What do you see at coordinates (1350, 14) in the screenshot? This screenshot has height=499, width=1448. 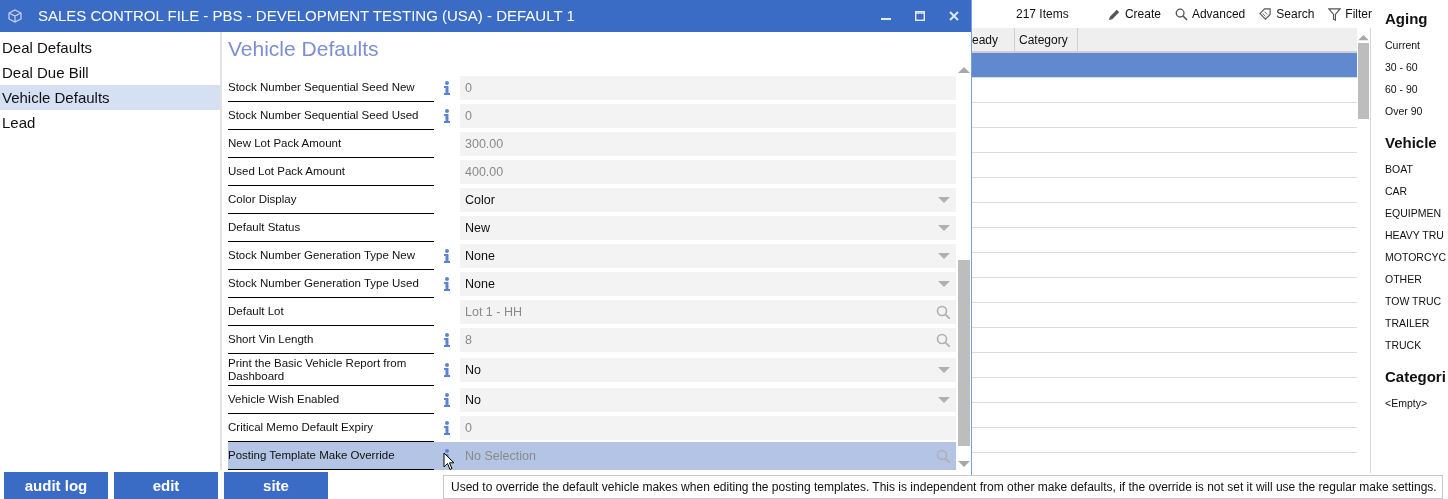 I see `toolbar-button: Filter` at bounding box center [1350, 14].